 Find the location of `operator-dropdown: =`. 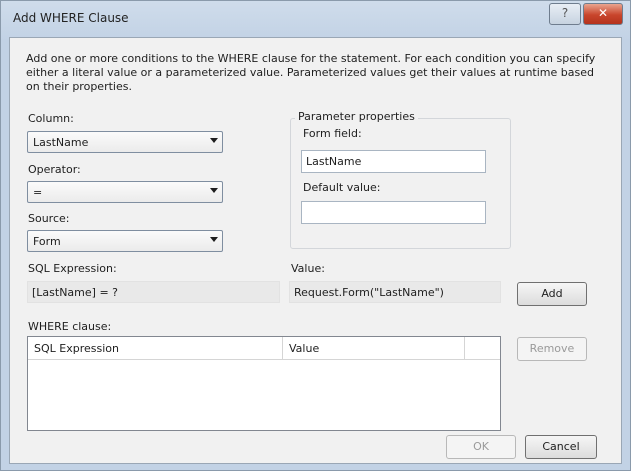

operator-dropdown: = is located at coordinates (125, 192).